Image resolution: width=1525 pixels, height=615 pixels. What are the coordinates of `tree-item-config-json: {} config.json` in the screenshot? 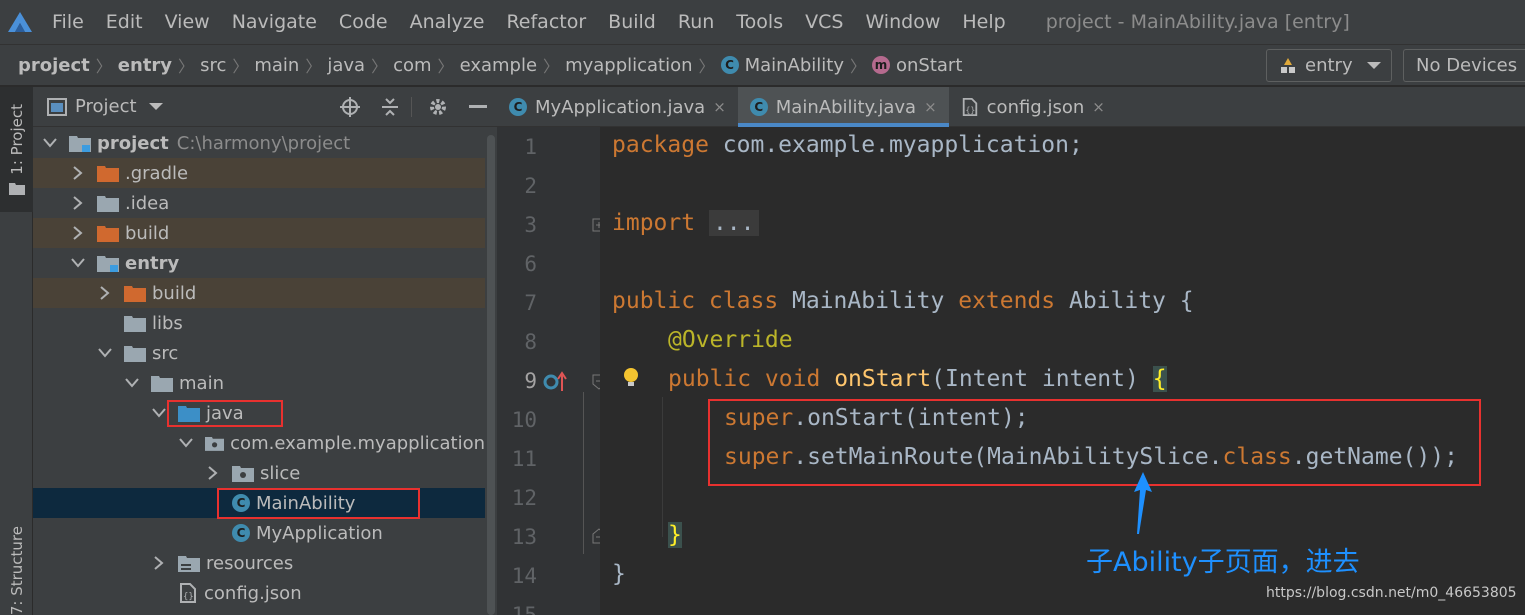 It's located at (259, 593).